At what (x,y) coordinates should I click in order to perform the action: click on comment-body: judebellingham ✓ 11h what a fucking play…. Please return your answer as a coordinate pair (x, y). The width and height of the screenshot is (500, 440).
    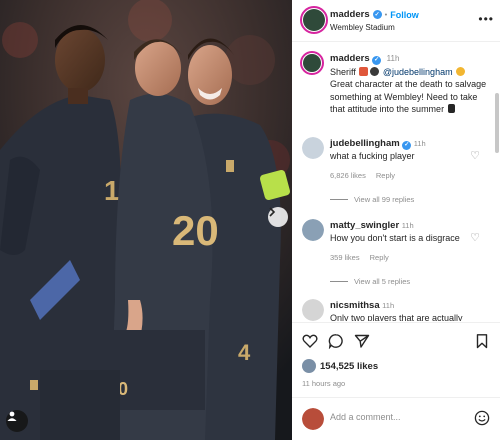
    Looking at the image, I should click on (400, 149).